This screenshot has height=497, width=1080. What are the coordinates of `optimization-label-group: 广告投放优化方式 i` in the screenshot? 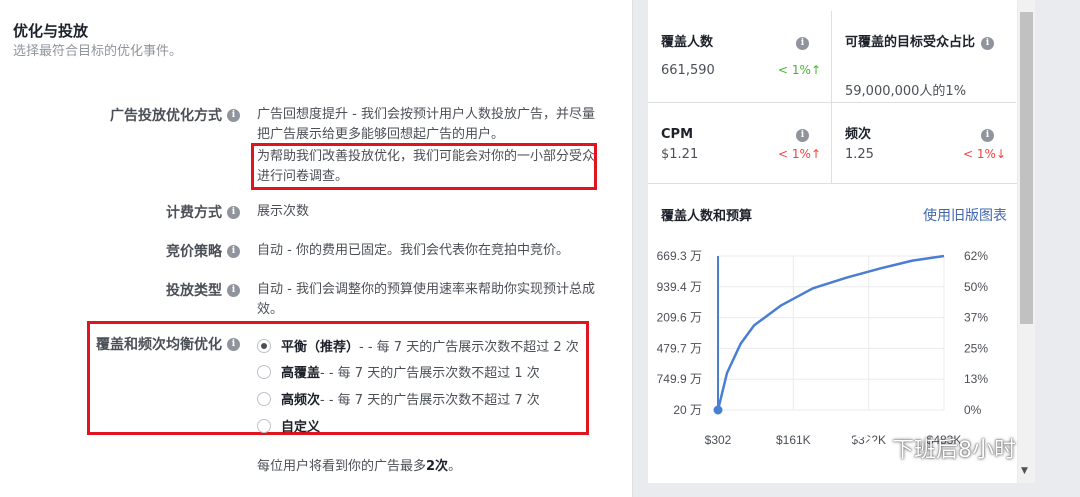 It's located at (175, 115).